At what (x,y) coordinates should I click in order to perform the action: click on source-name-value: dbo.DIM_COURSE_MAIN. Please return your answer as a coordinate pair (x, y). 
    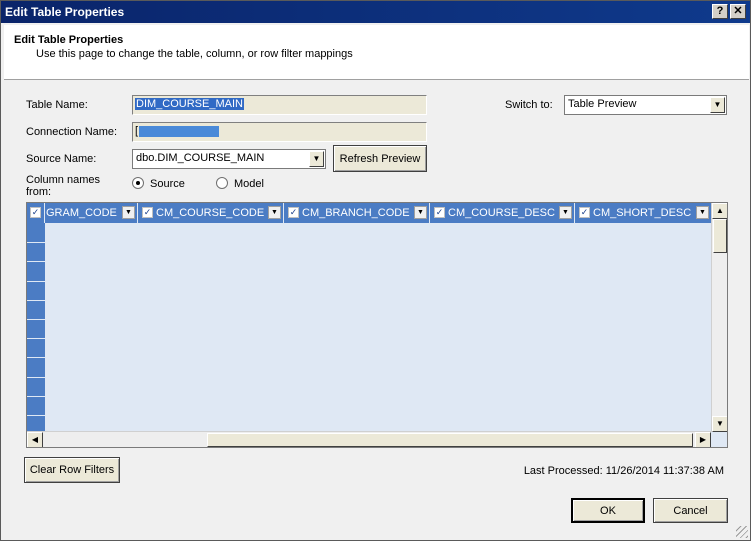
    Looking at the image, I should click on (200, 158).